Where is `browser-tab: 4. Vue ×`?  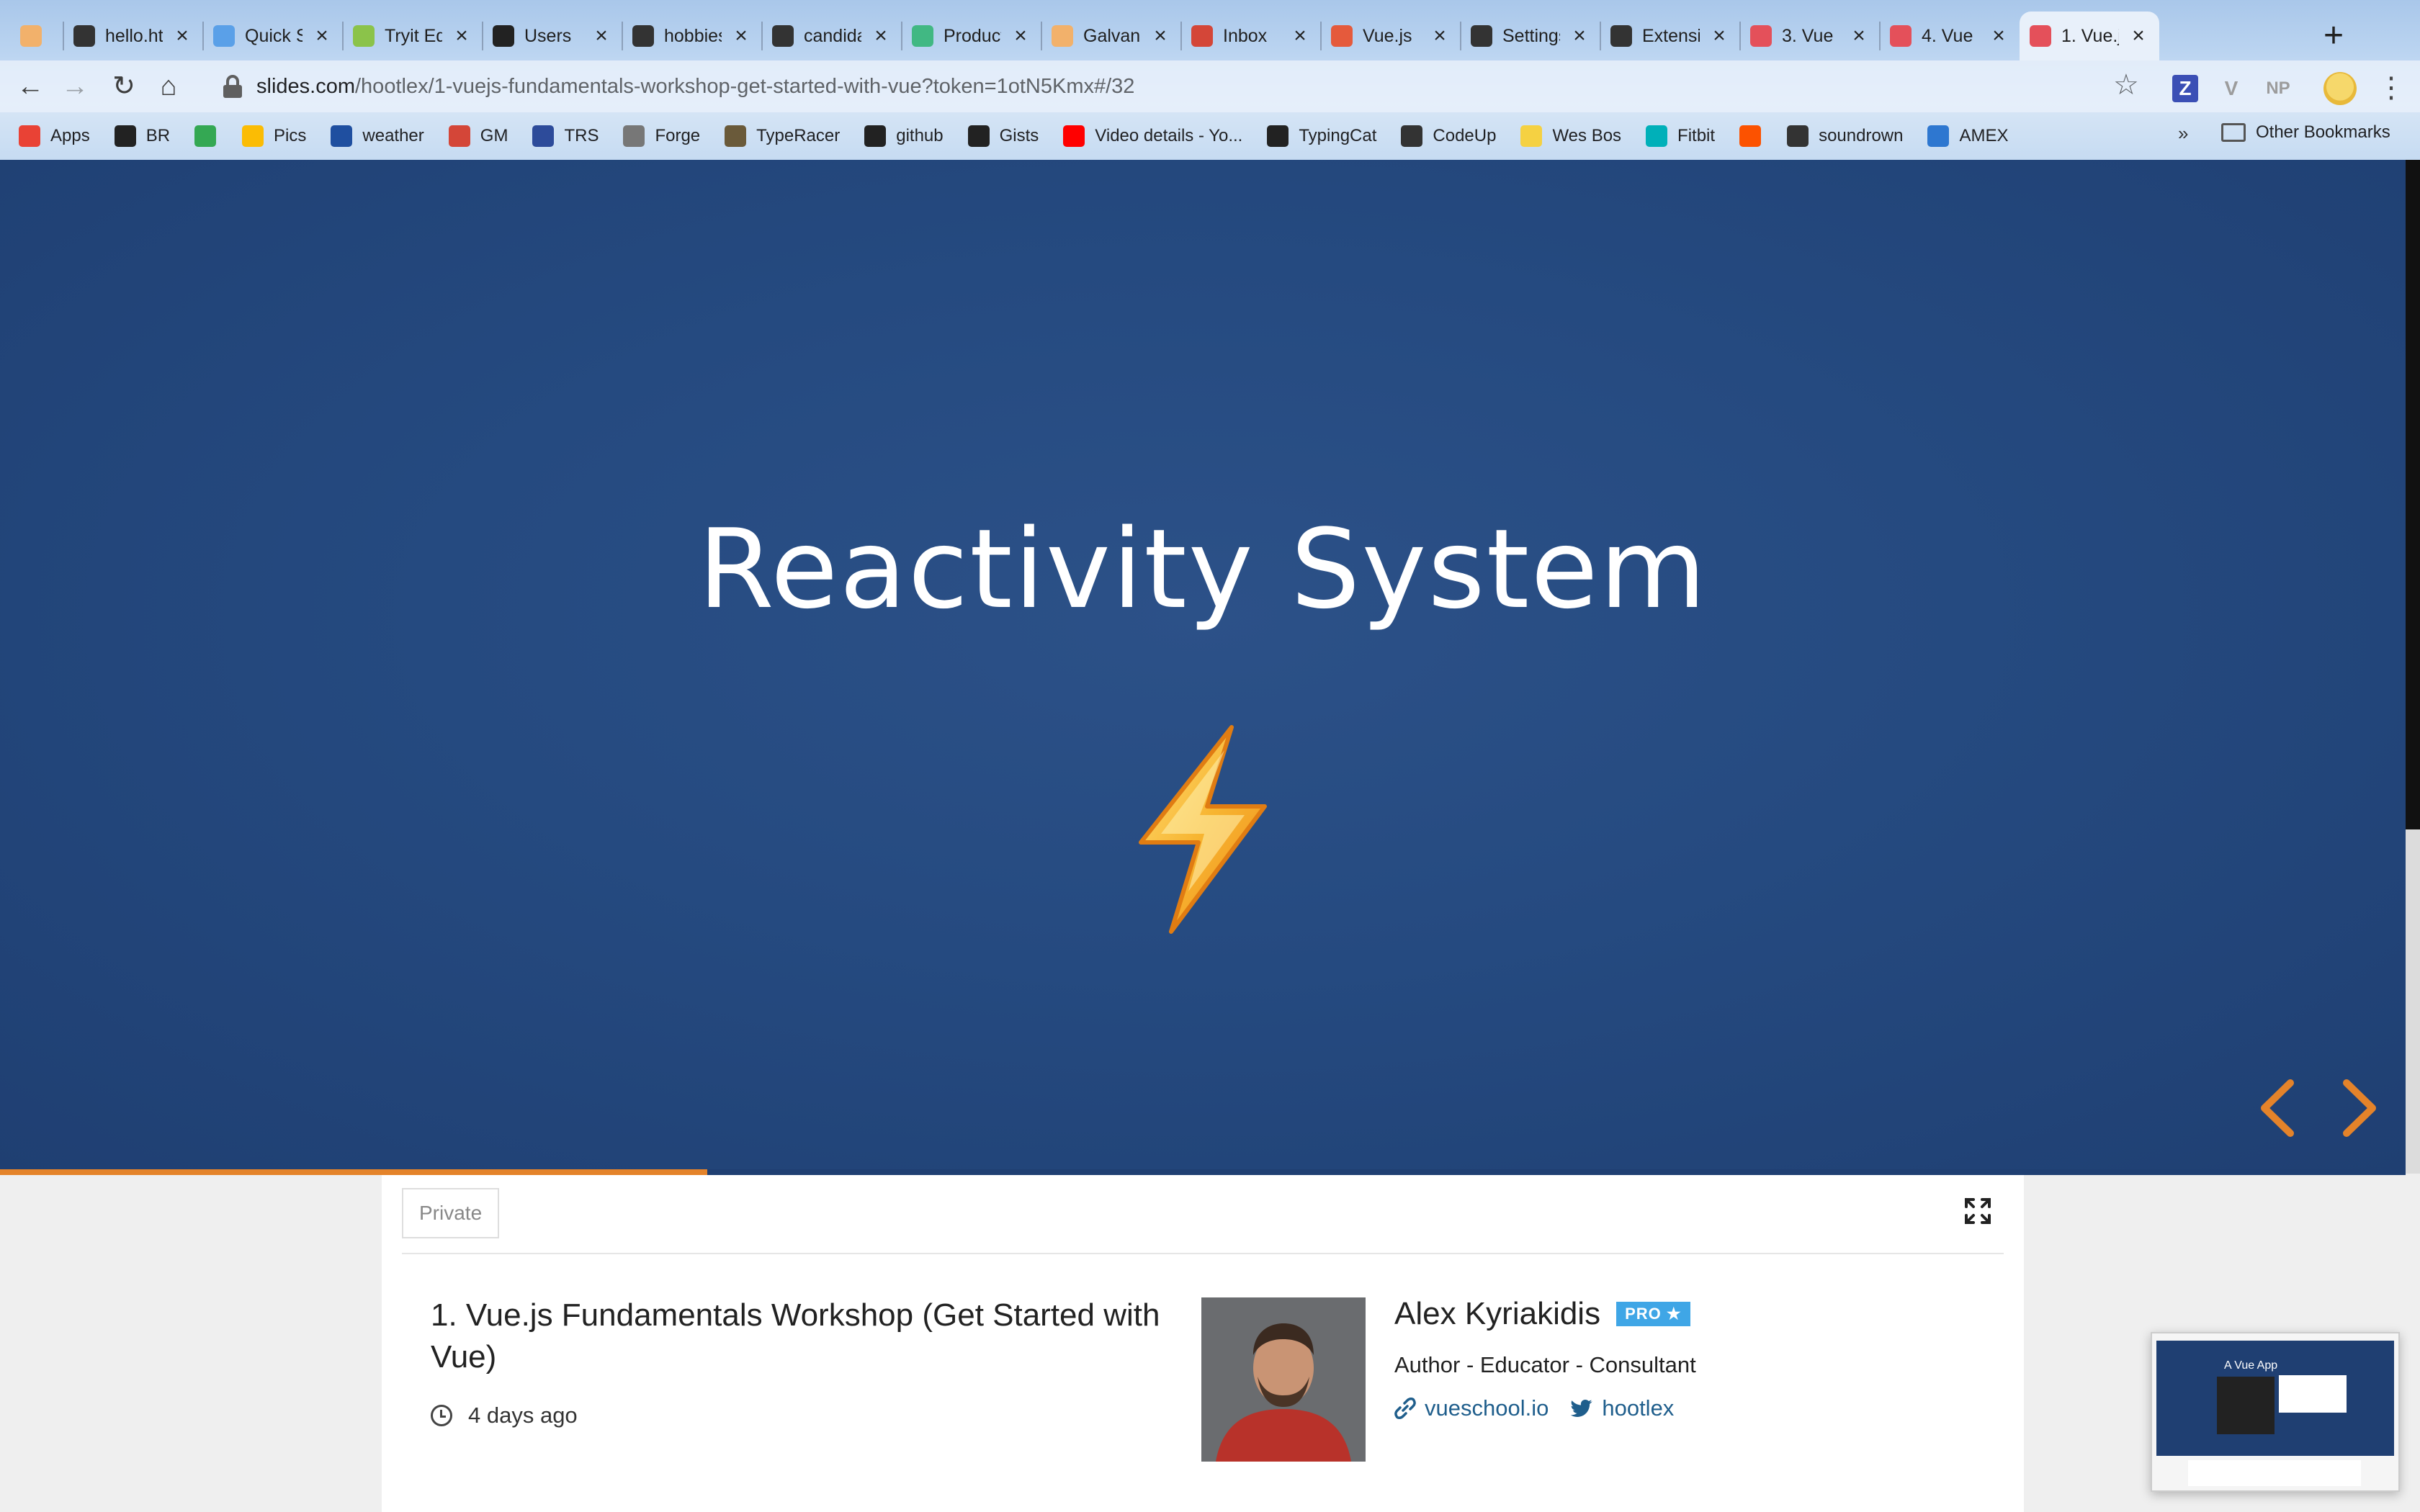
browser-tab: 4. Vue × is located at coordinates (1950, 36).